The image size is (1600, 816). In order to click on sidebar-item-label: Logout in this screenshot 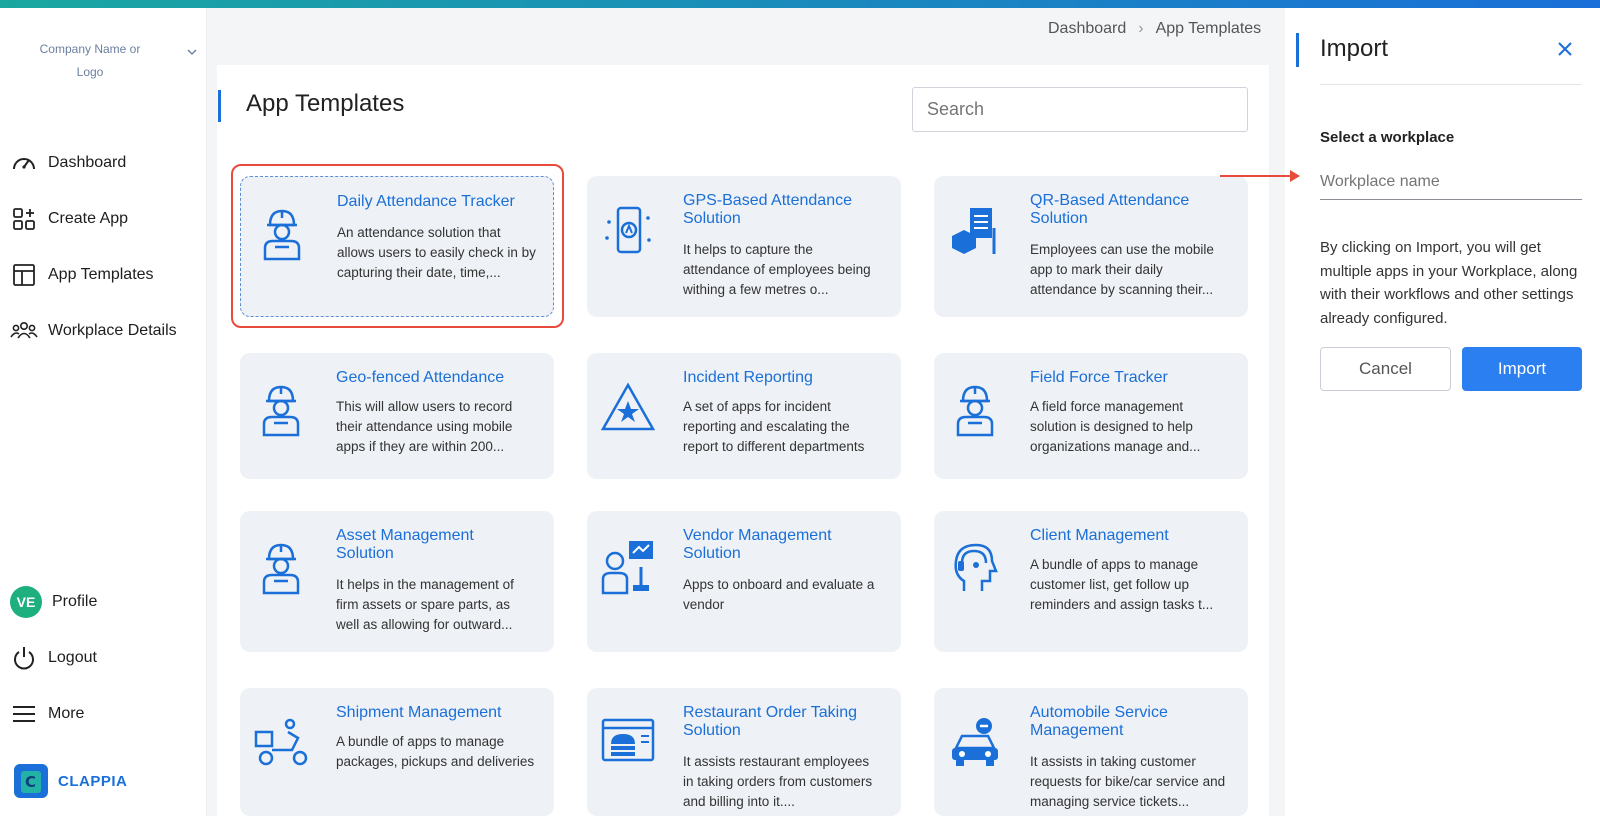, I will do `click(72, 657)`.